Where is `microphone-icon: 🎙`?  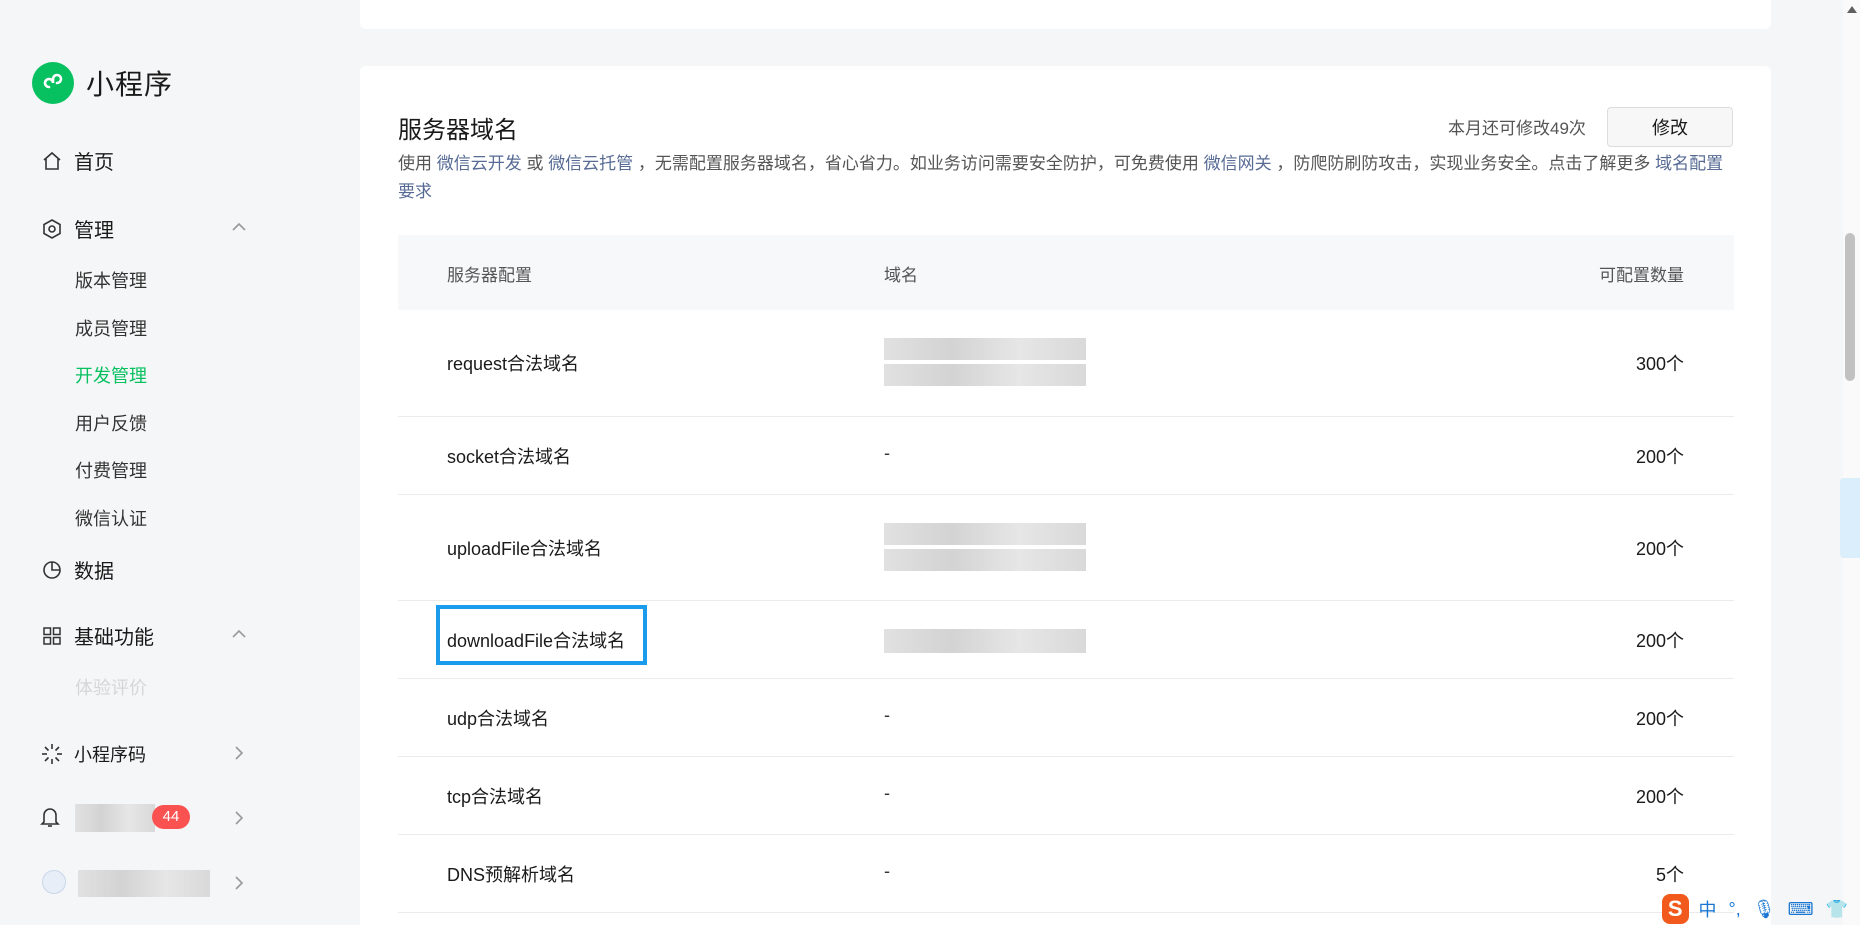
microphone-icon: 🎙 is located at coordinates (1764, 909).